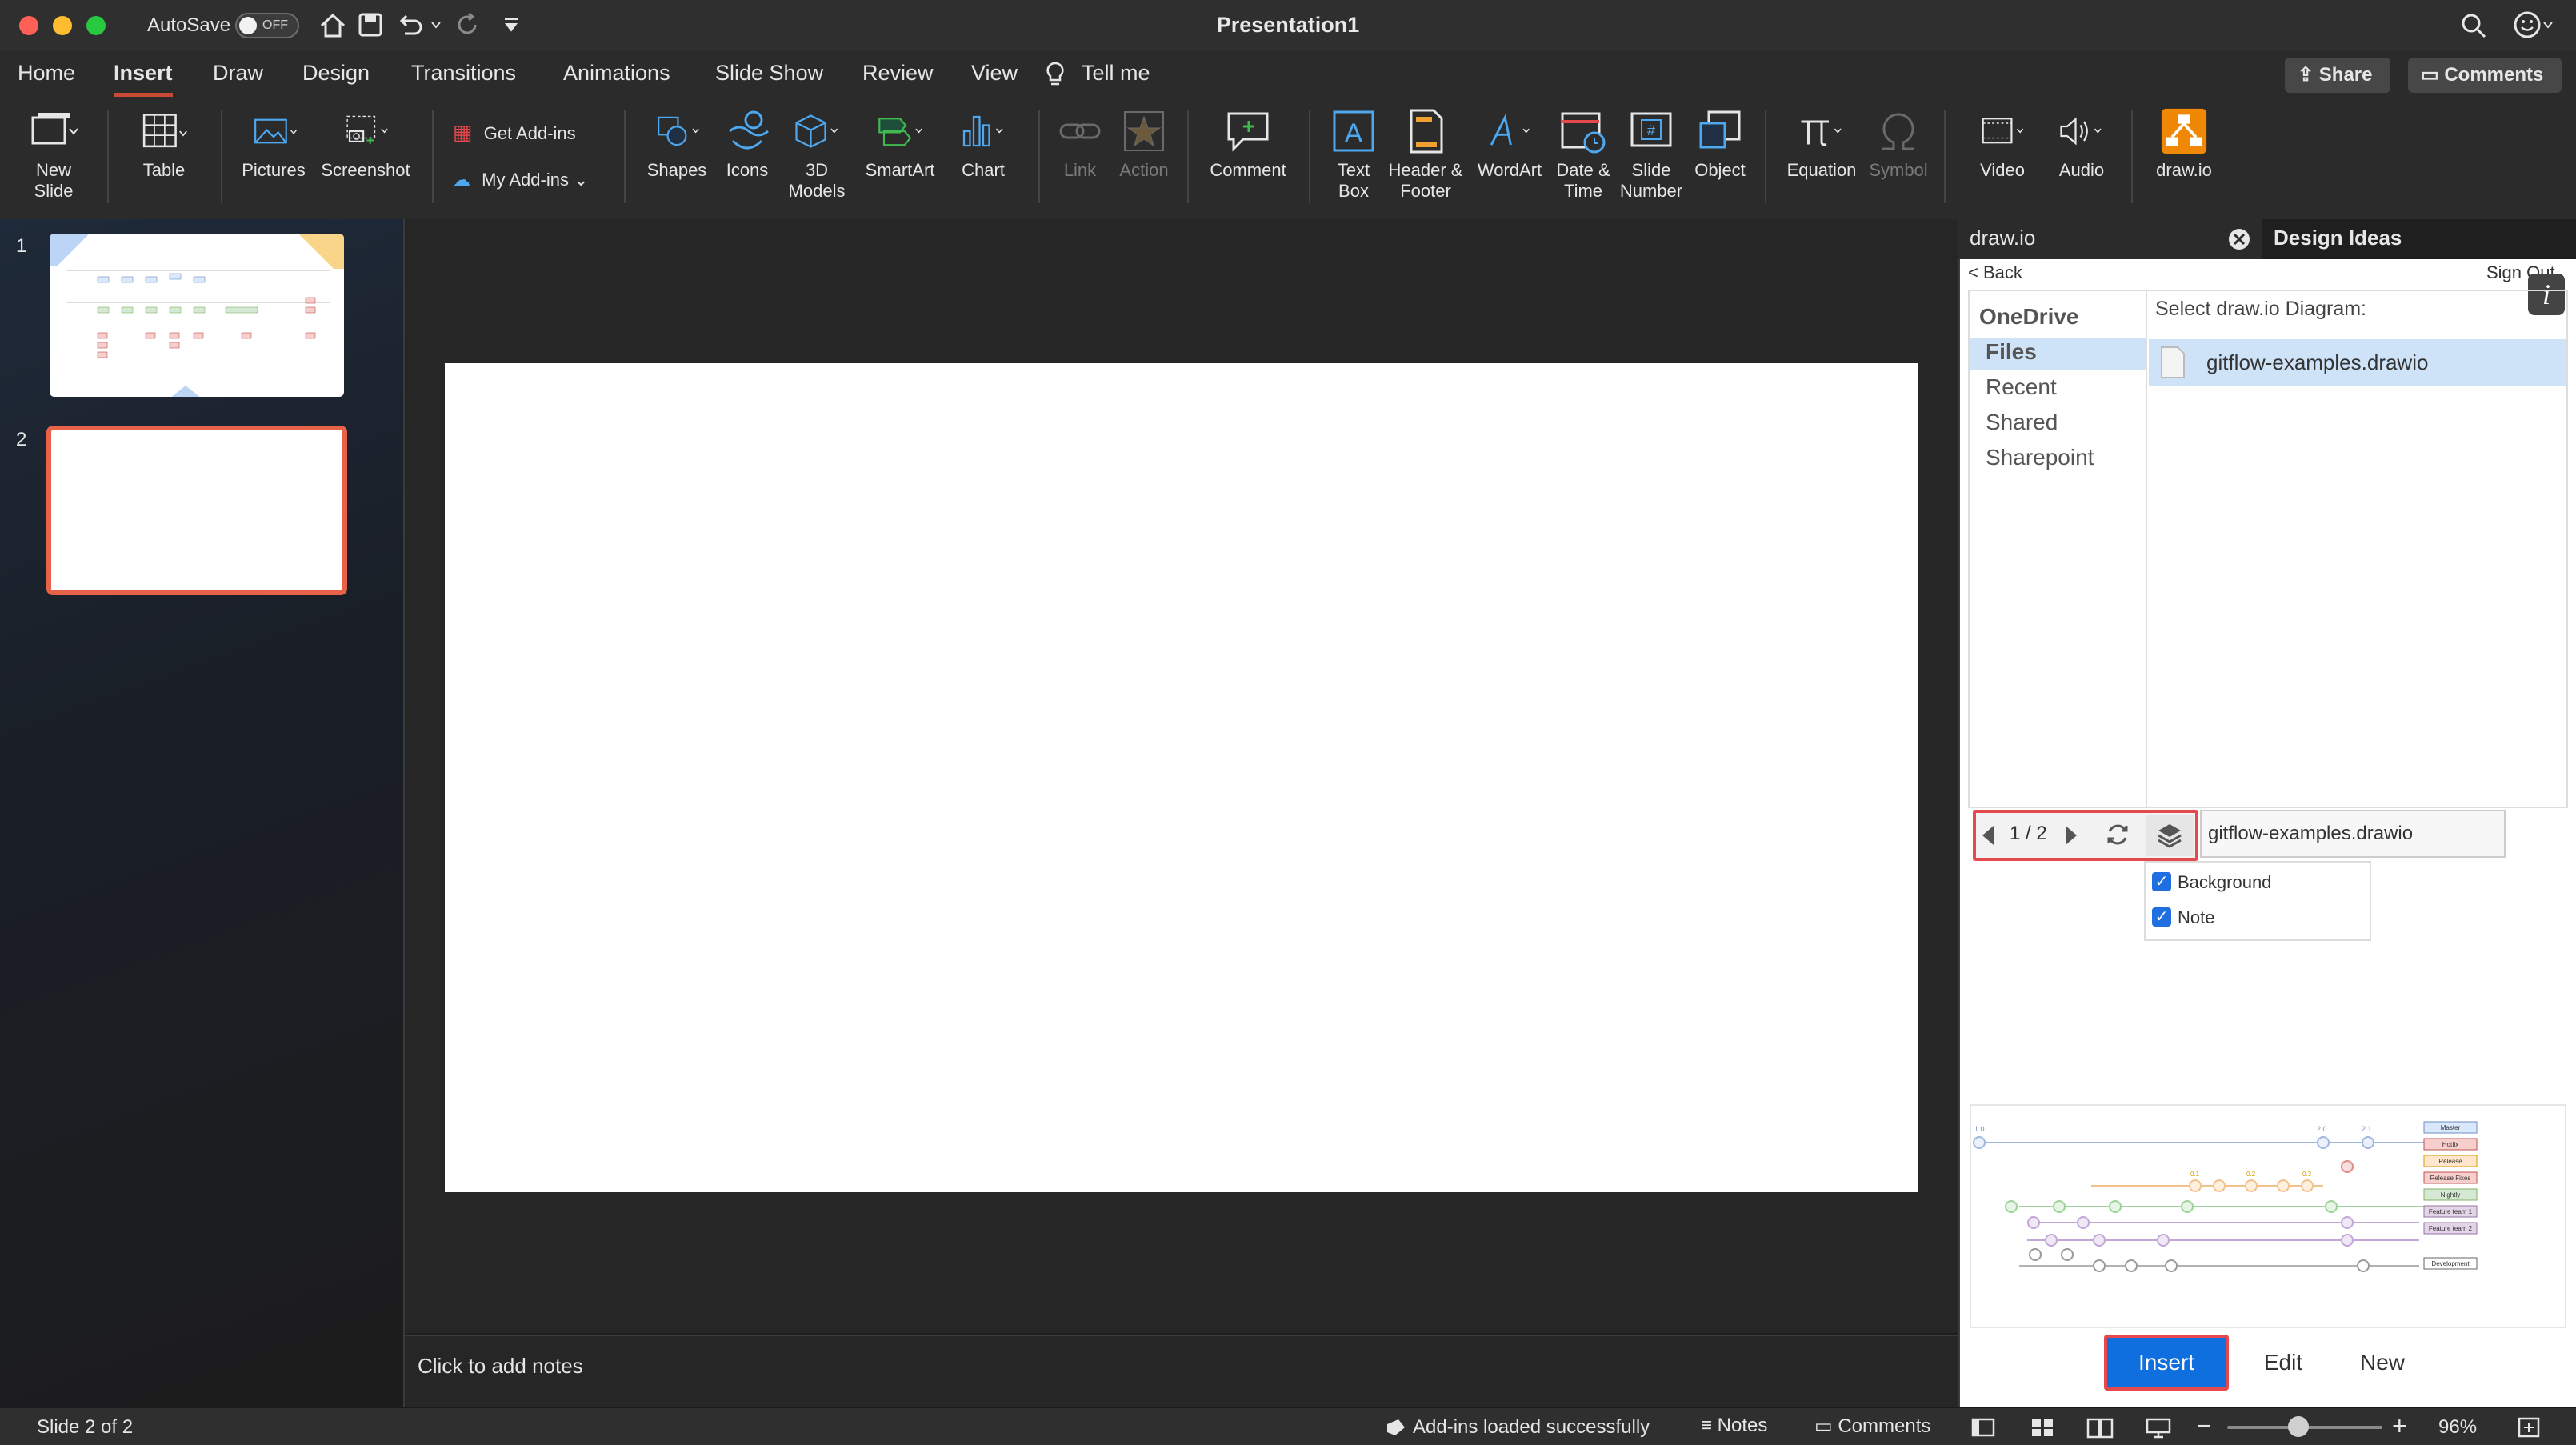 The image size is (2576, 1445). What do you see at coordinates (1144, 144) in the screenshot?
I see `action-button: Action` at bounding box center [1144, 144].